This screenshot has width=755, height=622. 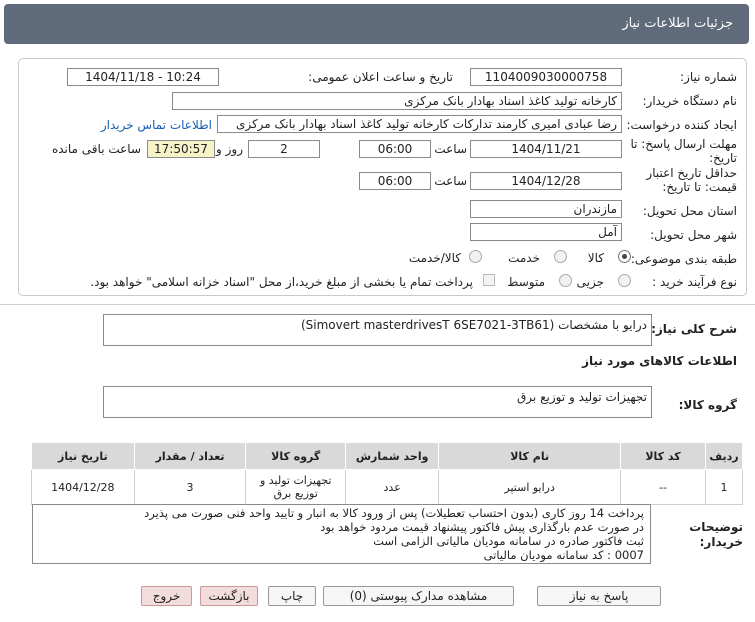 What do you see at coordinates (716, 534) in the screenshot?
I see `buyer-notes-label: توضیحات خریدار:` at bounding box center [716, 534].